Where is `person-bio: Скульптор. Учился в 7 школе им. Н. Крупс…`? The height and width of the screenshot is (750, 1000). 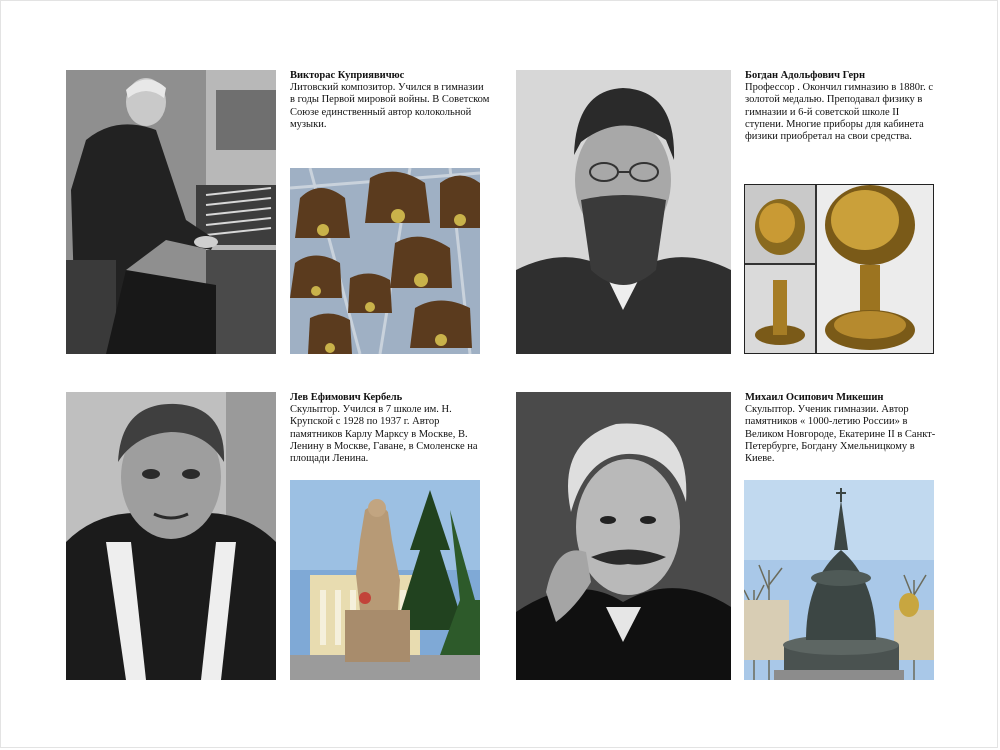 person-bio: Скульптор. Учился в 7 школе им. Н. Крупс… is located at coordinates (384, 434).